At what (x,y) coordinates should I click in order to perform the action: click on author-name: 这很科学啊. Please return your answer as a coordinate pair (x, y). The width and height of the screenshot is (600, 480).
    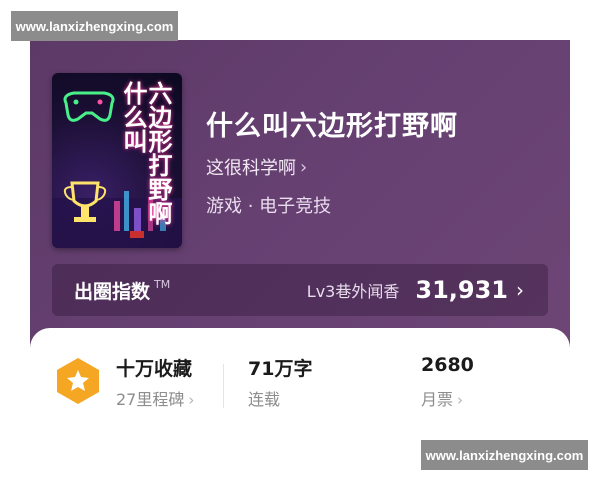
    Looking at the image, I should click on (251, 168).